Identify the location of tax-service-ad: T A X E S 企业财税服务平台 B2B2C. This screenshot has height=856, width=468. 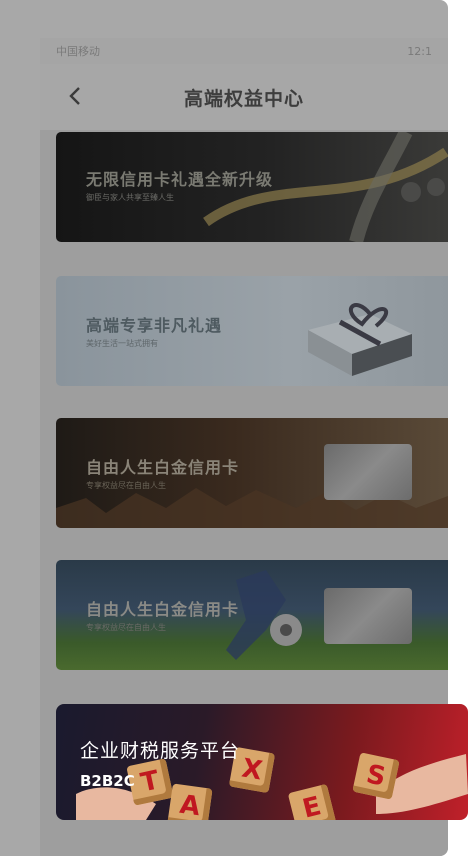
(262, 762).